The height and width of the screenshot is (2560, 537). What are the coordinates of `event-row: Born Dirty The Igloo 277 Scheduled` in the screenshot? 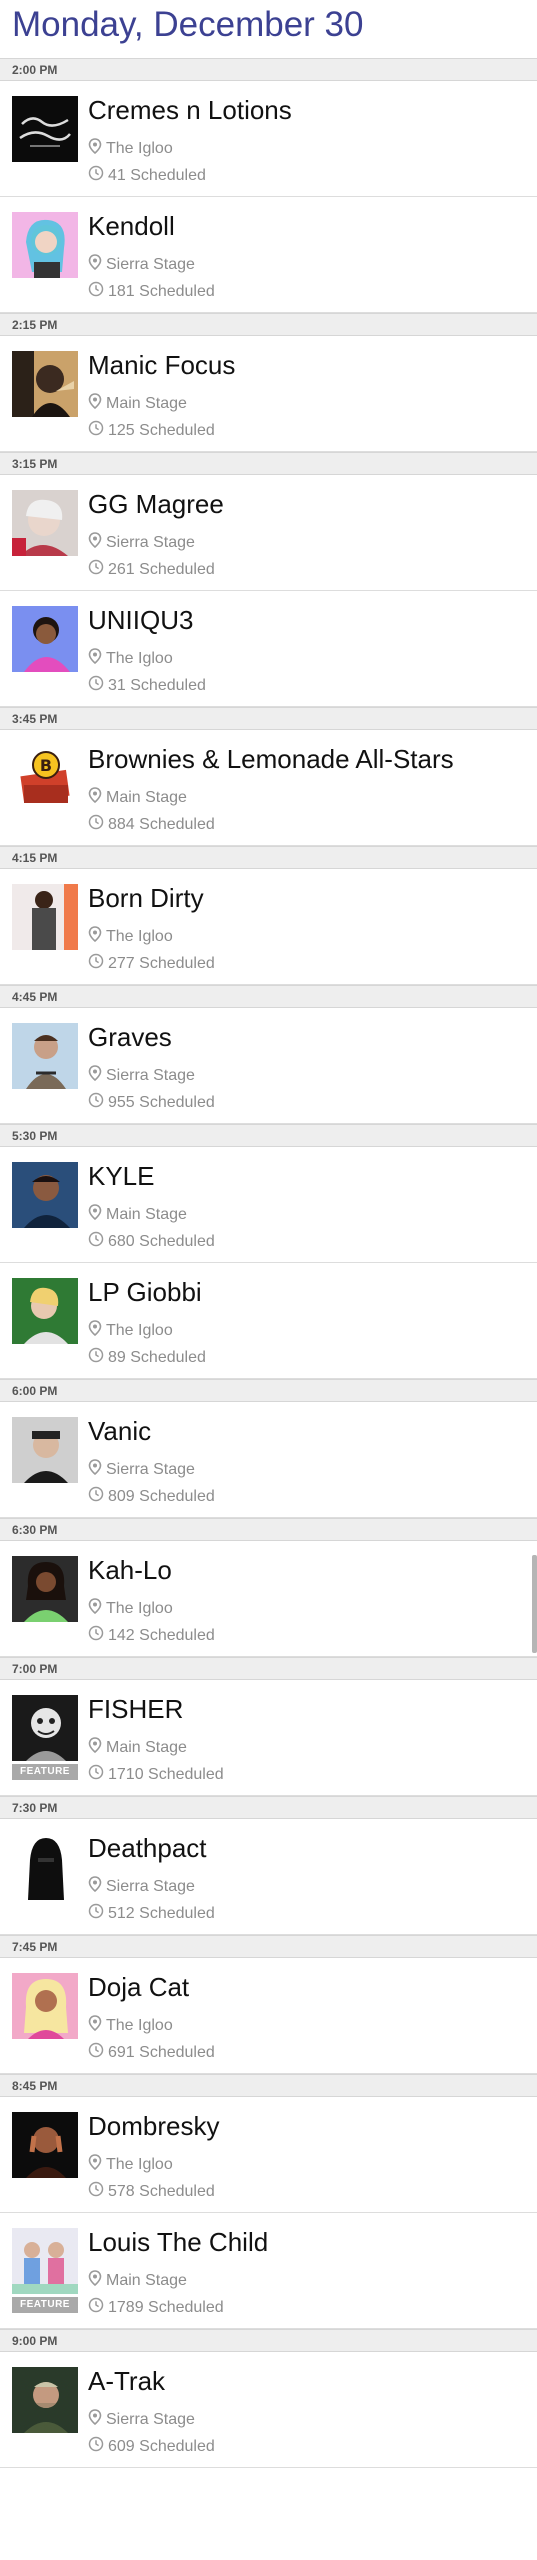 It's located at (268, 927).